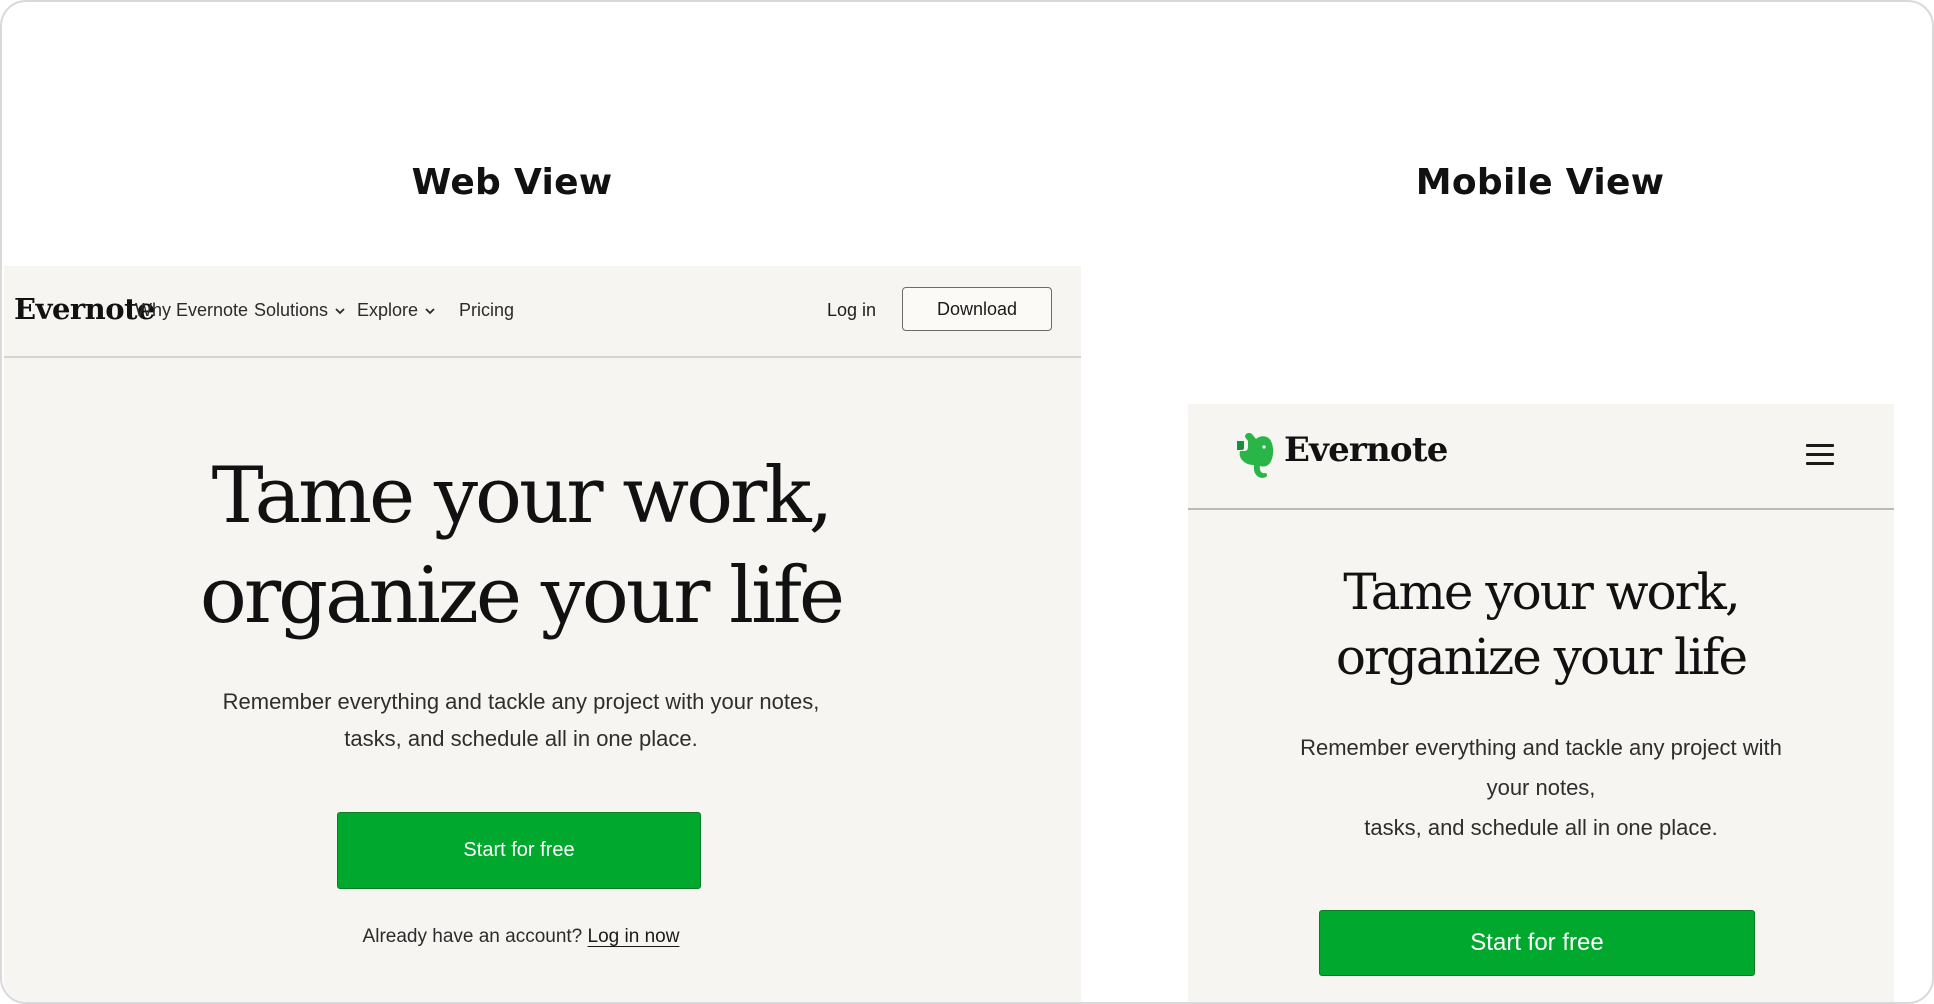 This screenshot has height=1004, width=1934. What do you see at coordinates (512, 182) in the screenshot?
I see `web-view-heading: Web View` at bounding box center [512, 182].